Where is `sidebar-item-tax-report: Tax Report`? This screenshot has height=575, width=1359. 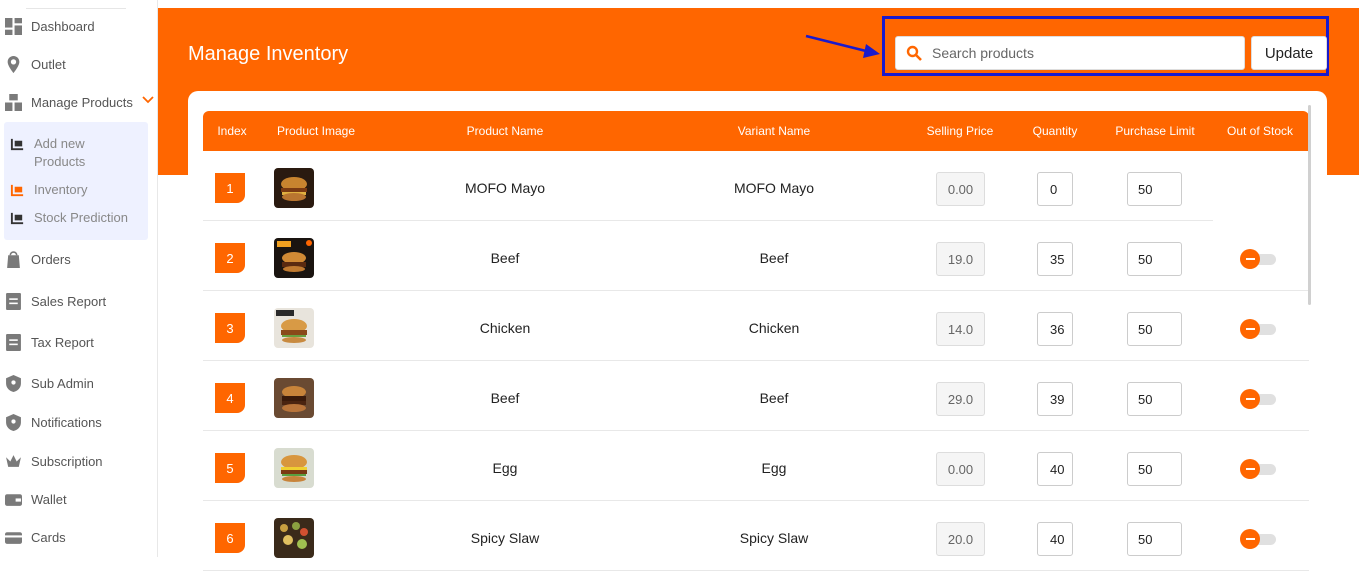 sidebar-item-tax-report: Tax Report is located at coordinates (47, 342).